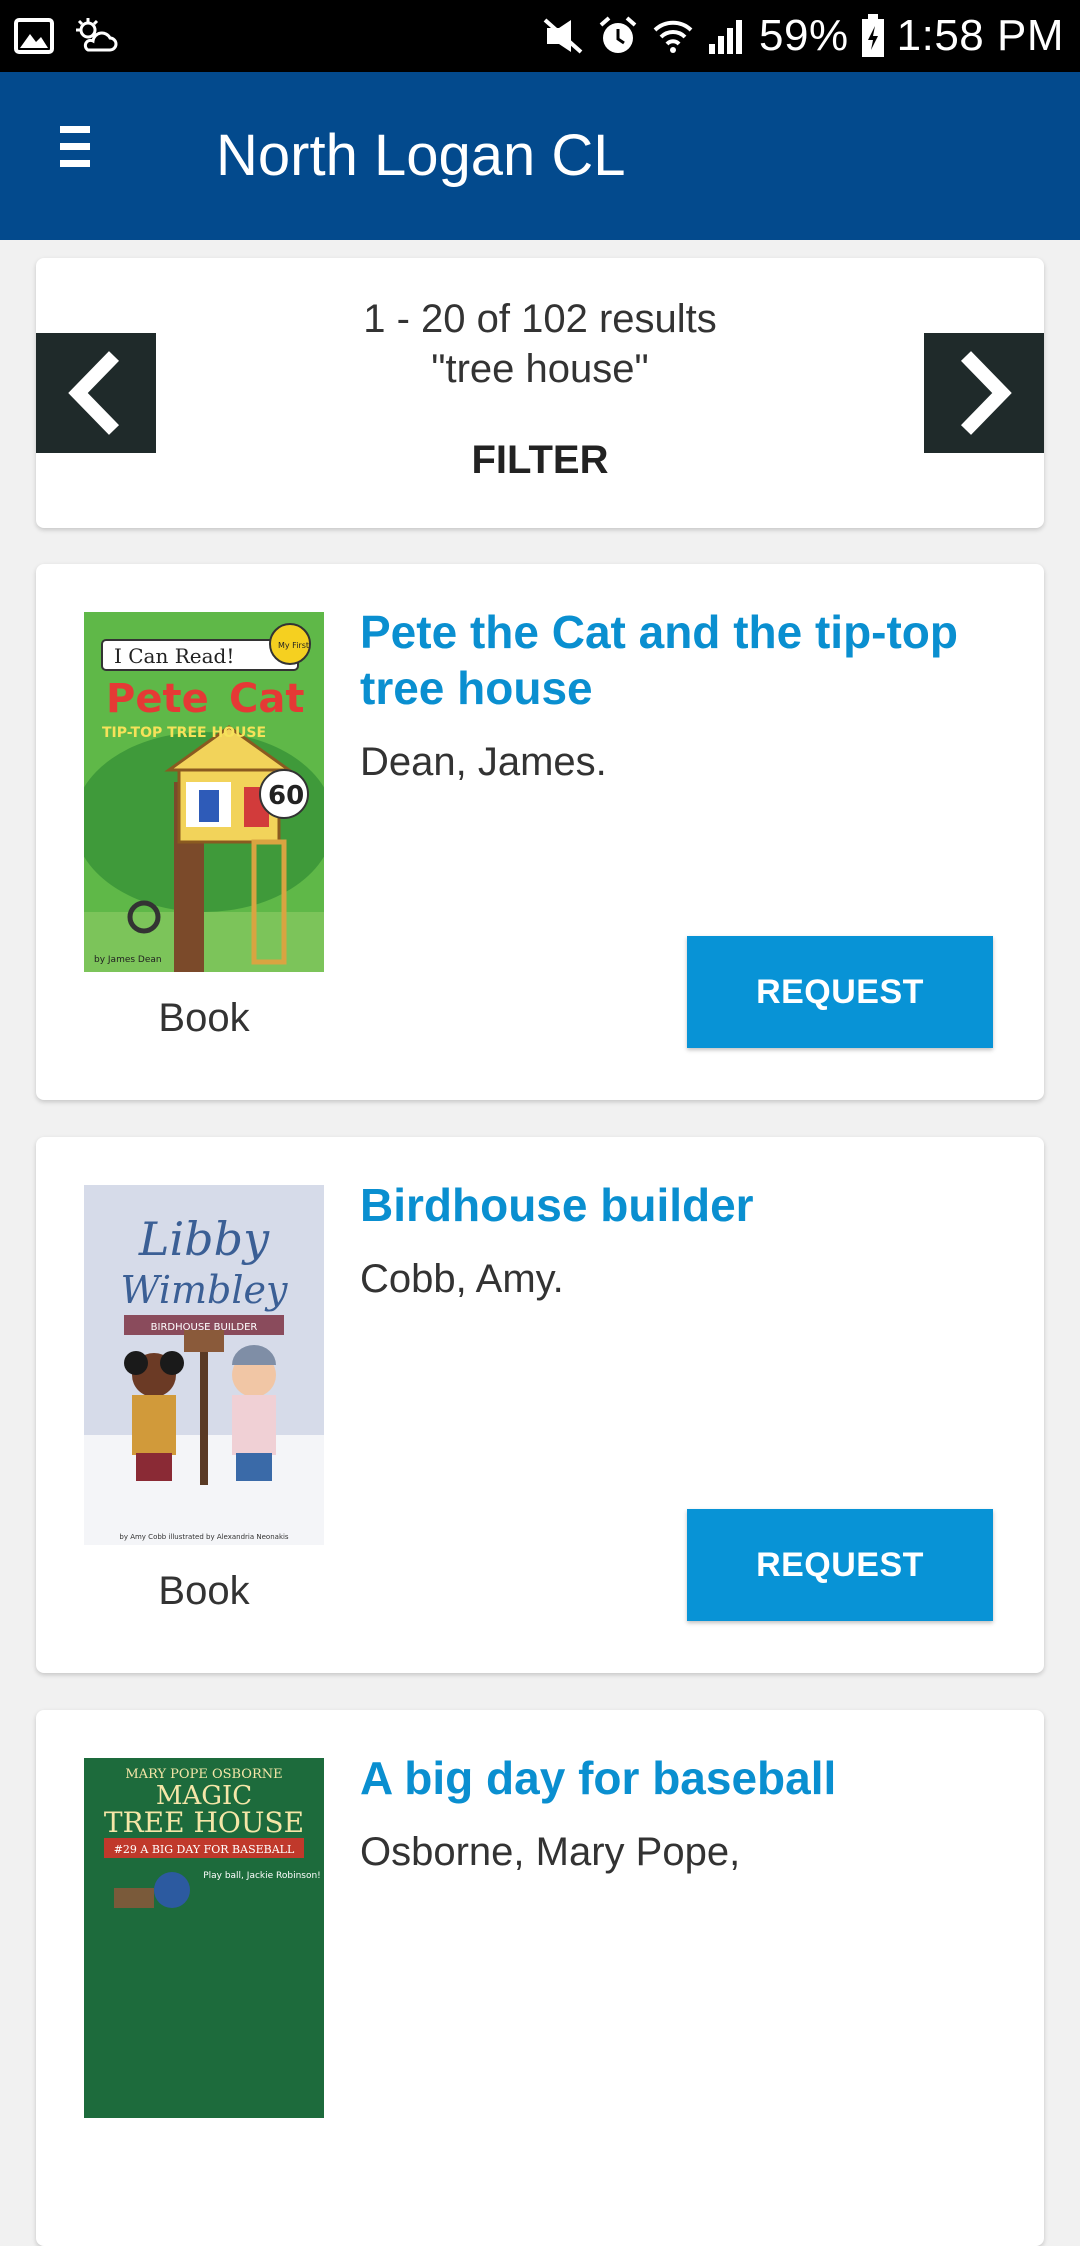 This screenshot has height=2246, width=1080. What do you see at coordinates (980, 35) in the screenshot?
I see `clock: 1:58 PM` at bounding box center [980, 35].